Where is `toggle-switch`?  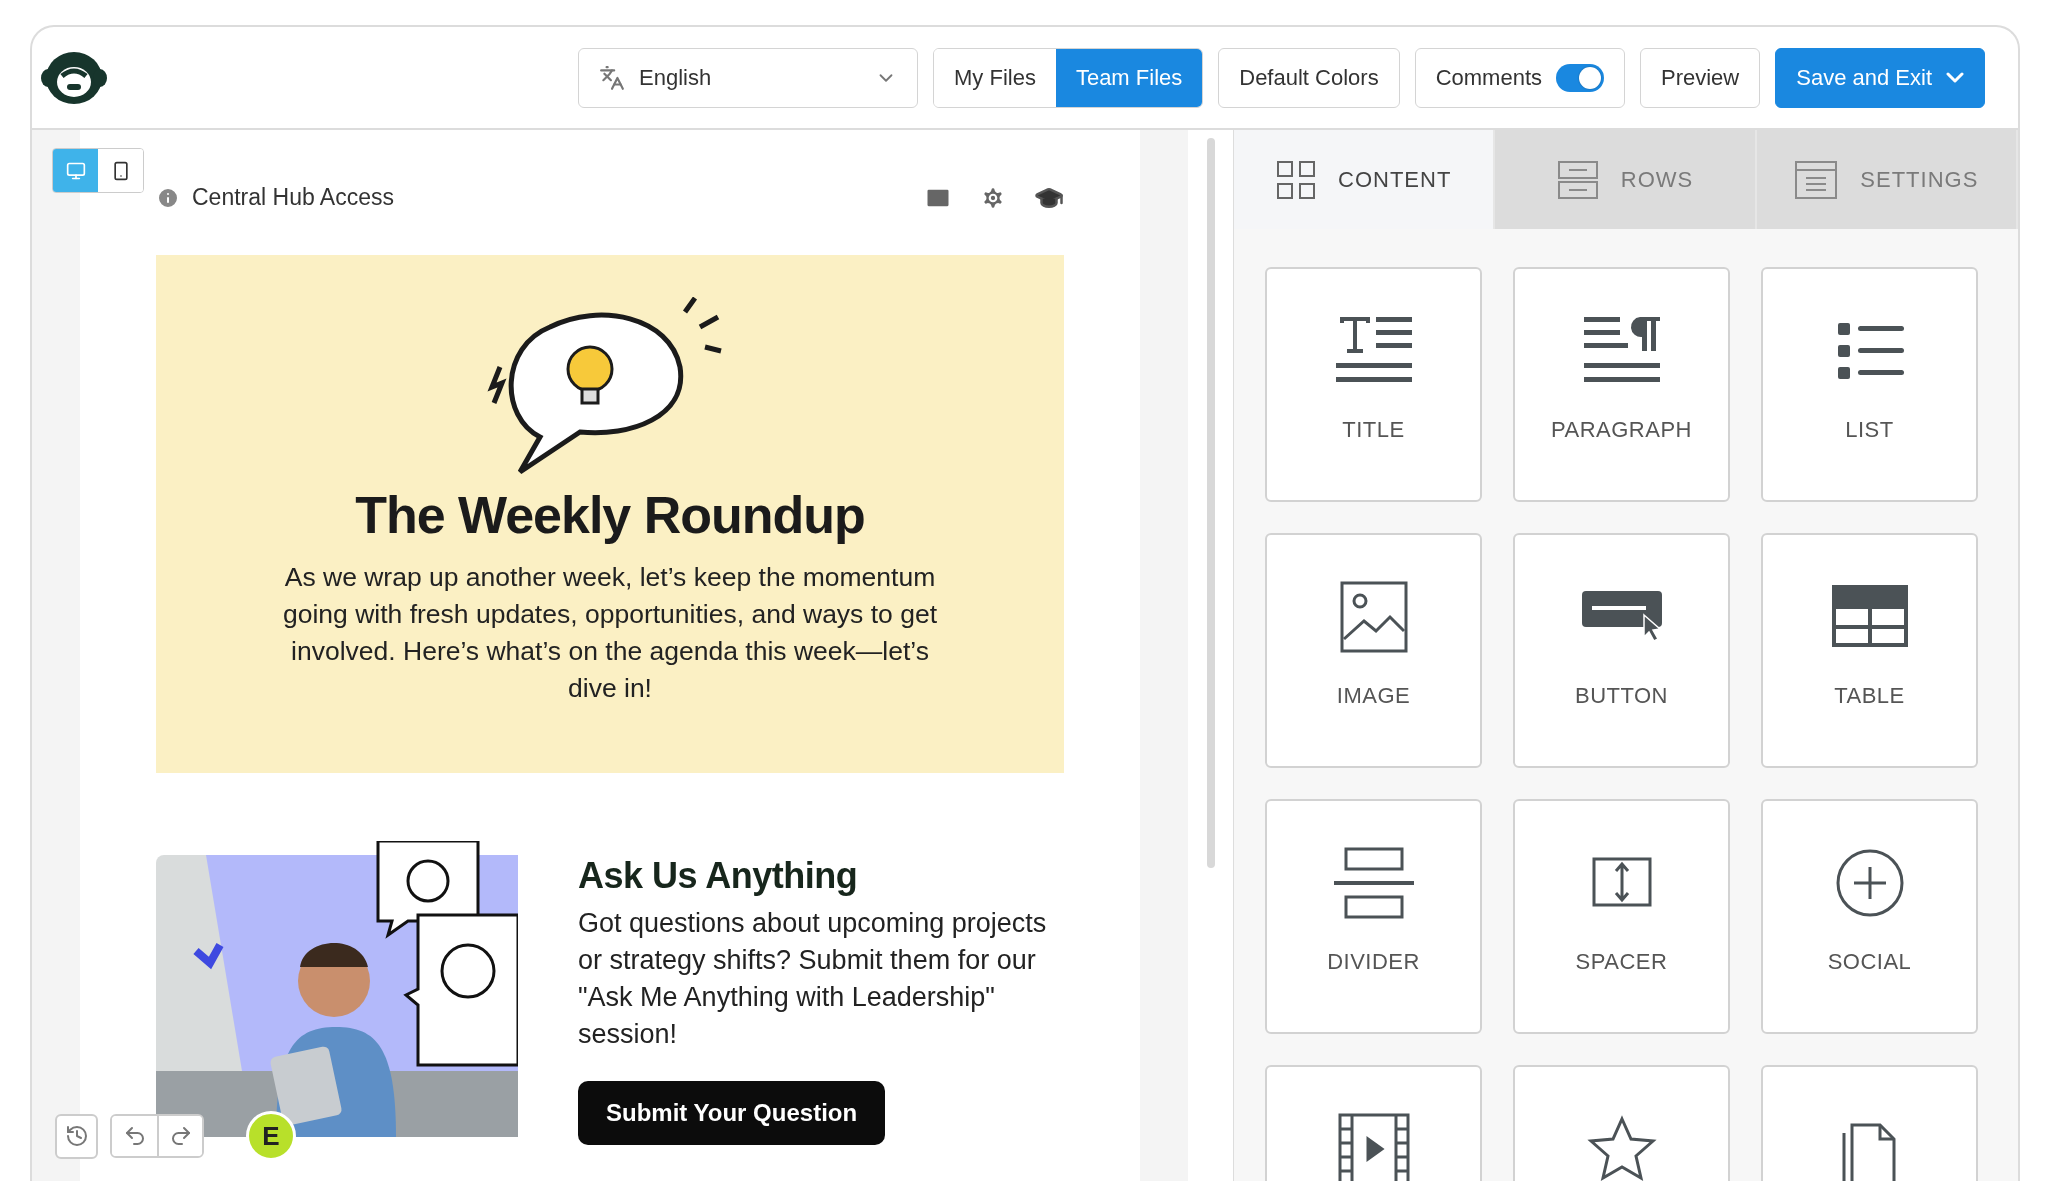 toggle-switch is located at coordinates (1580, 77).